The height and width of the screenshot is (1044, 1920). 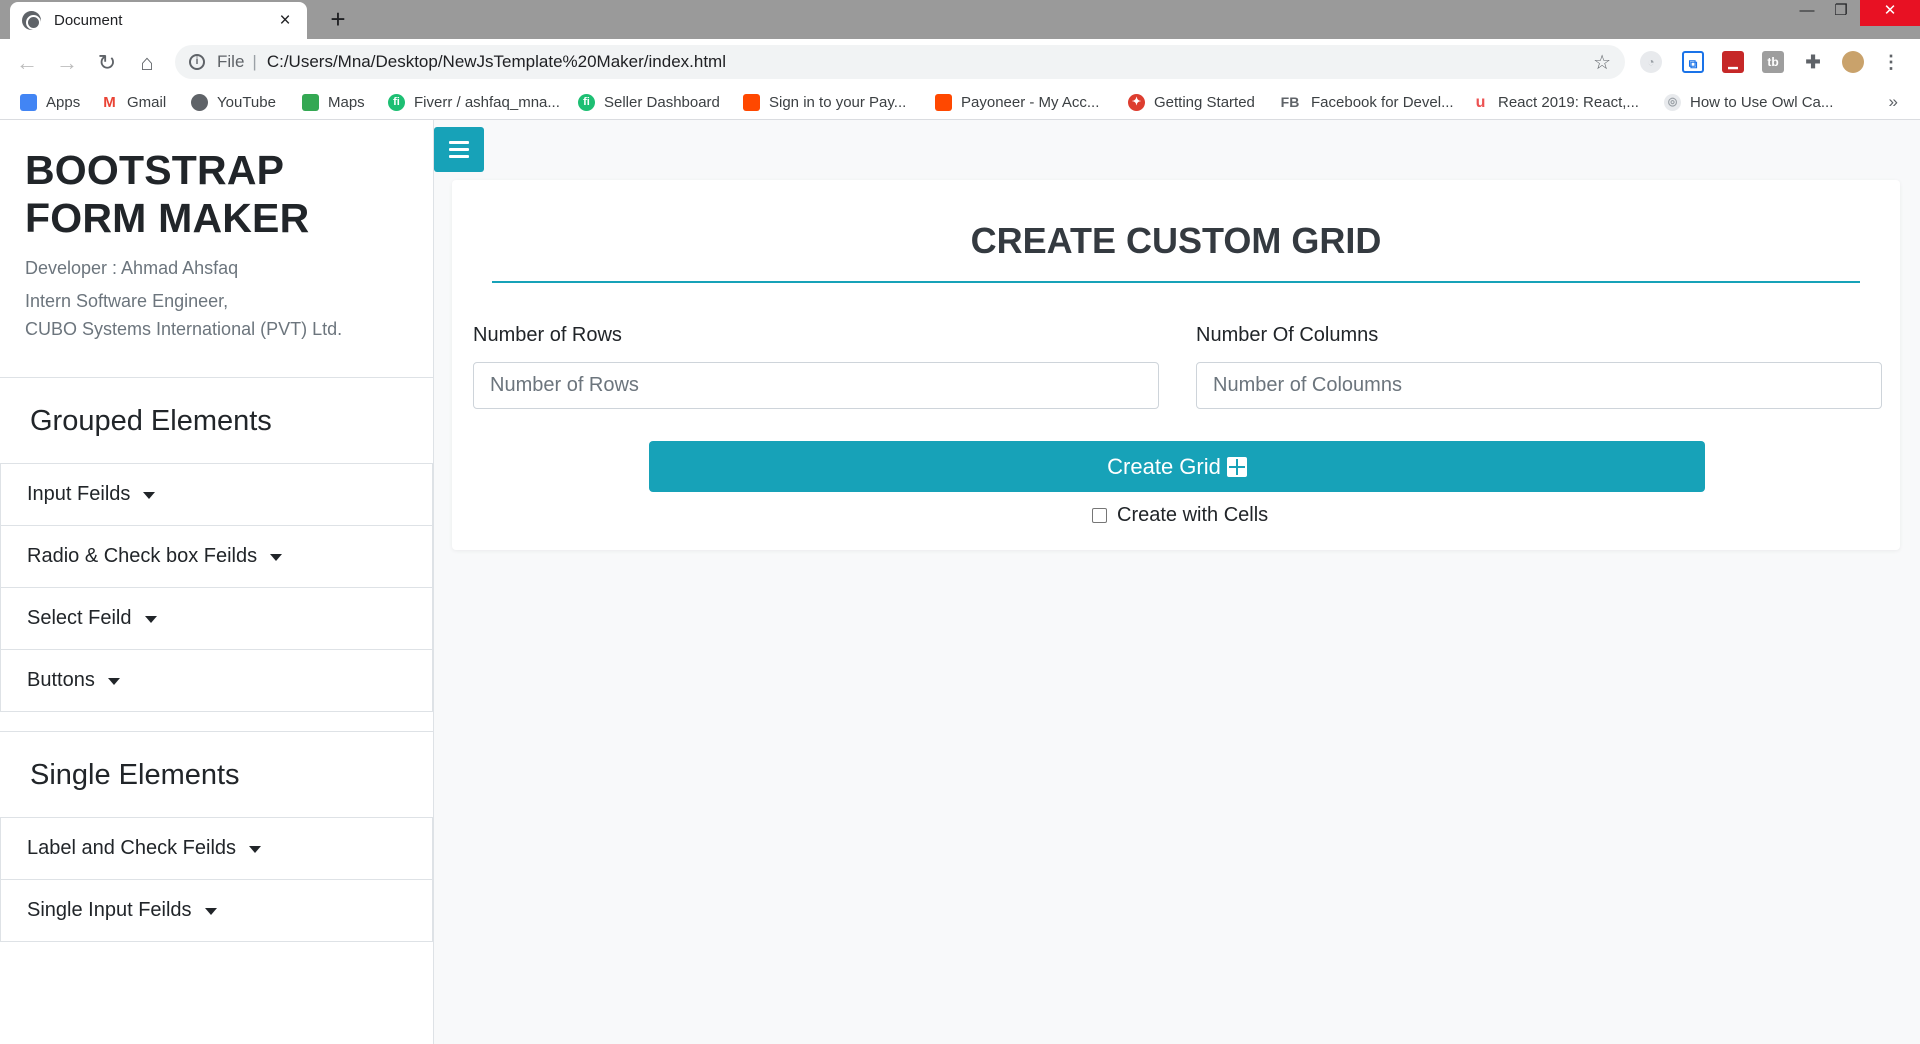 What do you see at coordinates (216, 775) in the screenshot?
I see `single-elements-heading: Single Elements` at bounding box center [216, 775].